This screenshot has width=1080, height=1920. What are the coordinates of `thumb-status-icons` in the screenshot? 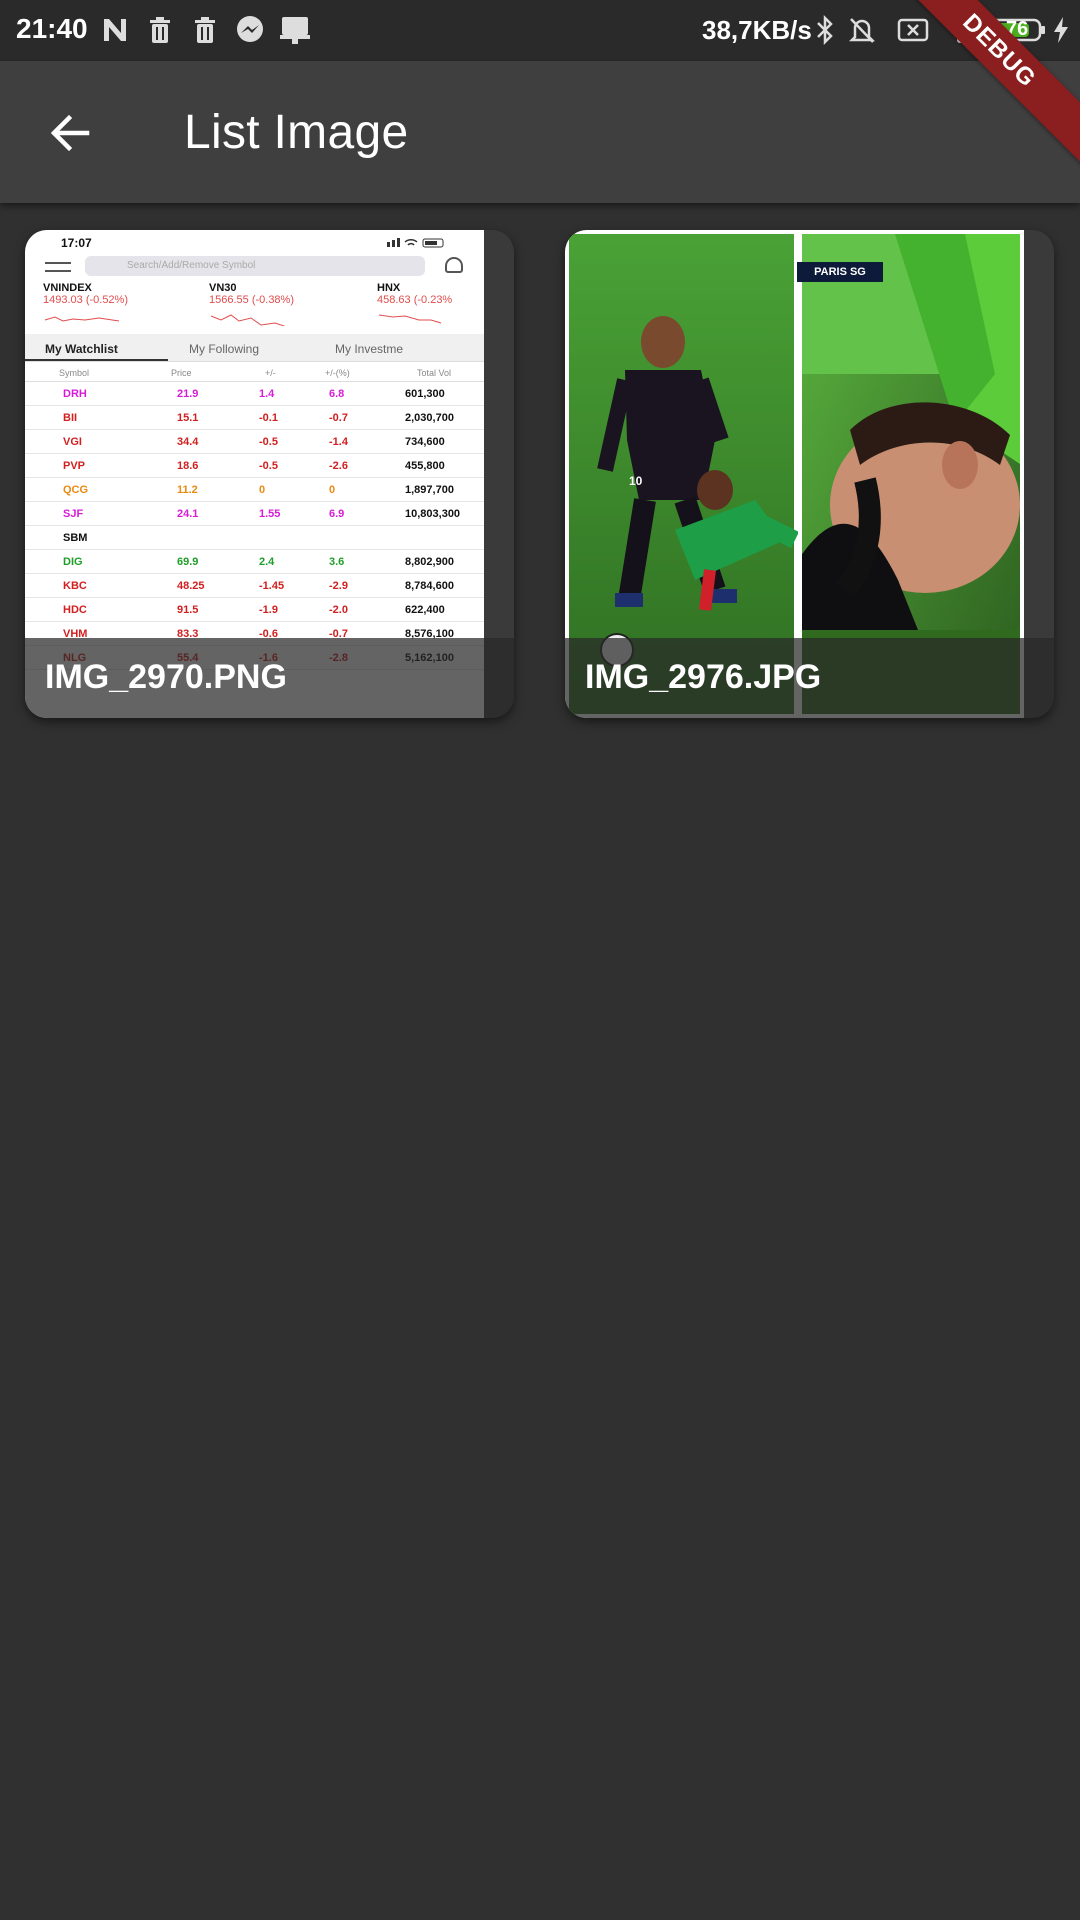 It's located at (417, 243).